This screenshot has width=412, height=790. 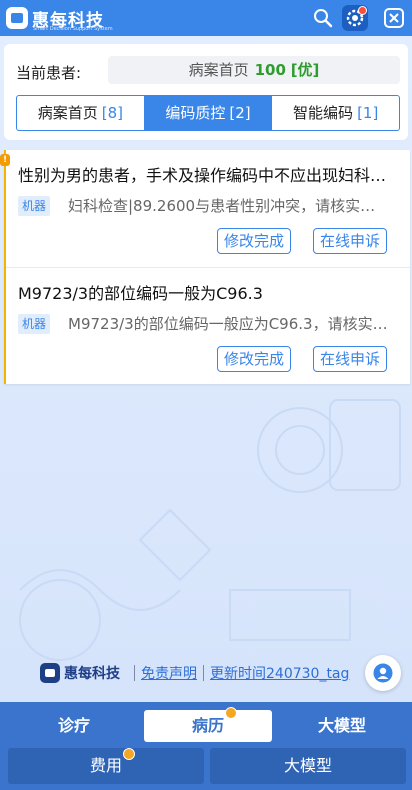 I want to click on nav-tab-diagnosis: 诊疗, so click(x=74, y=726).